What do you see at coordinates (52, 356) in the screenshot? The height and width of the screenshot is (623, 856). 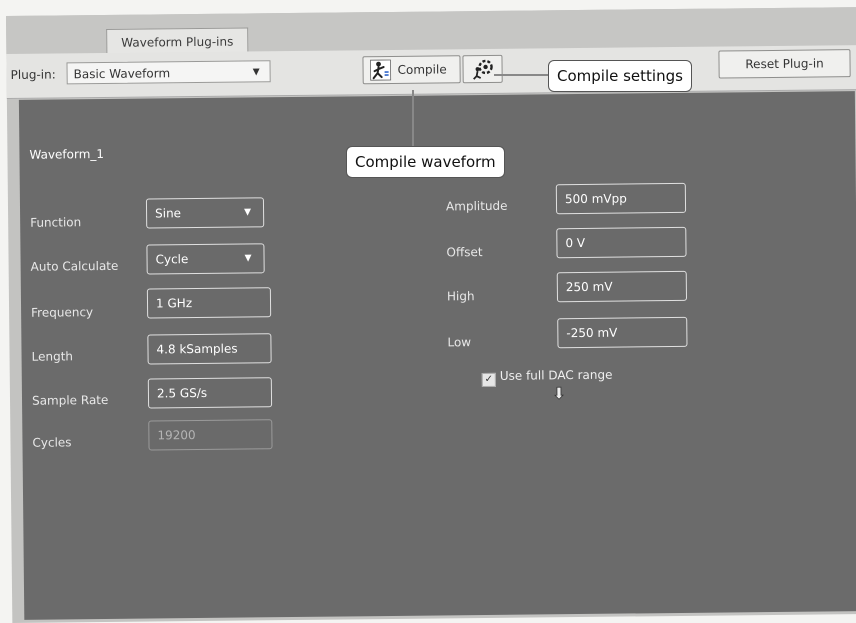 I see `length-label: Length` at bounding box center [52, 356].